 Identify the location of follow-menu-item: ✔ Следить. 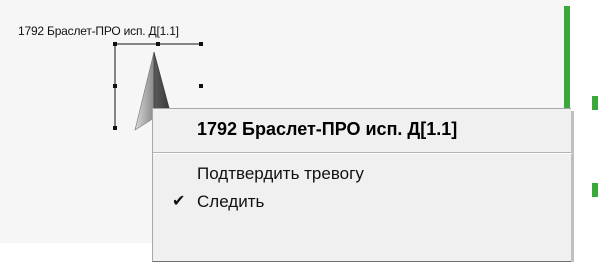
(362, 202).